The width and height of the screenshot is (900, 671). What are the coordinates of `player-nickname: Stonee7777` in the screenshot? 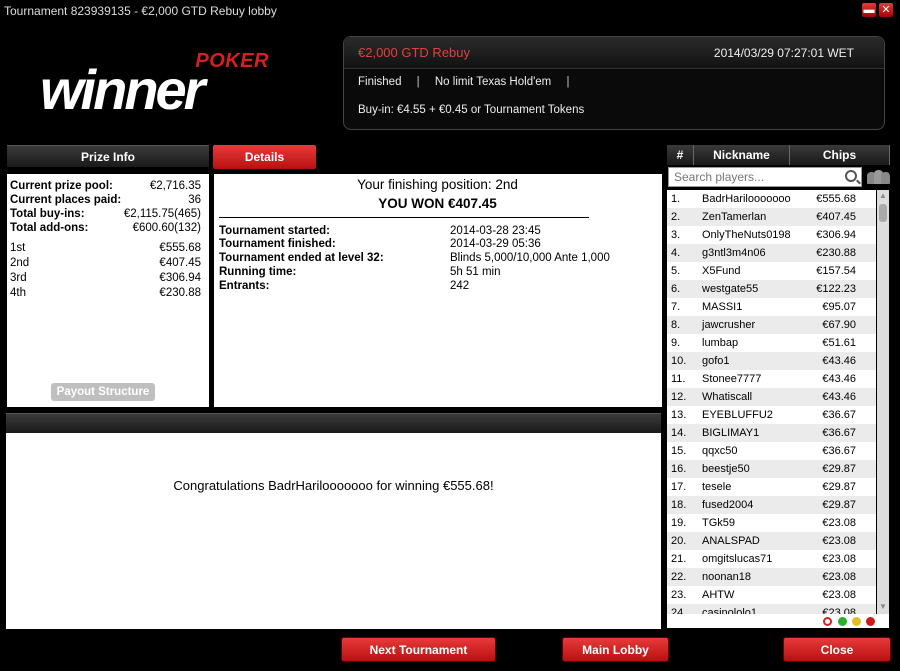 It's located at (732, 379).